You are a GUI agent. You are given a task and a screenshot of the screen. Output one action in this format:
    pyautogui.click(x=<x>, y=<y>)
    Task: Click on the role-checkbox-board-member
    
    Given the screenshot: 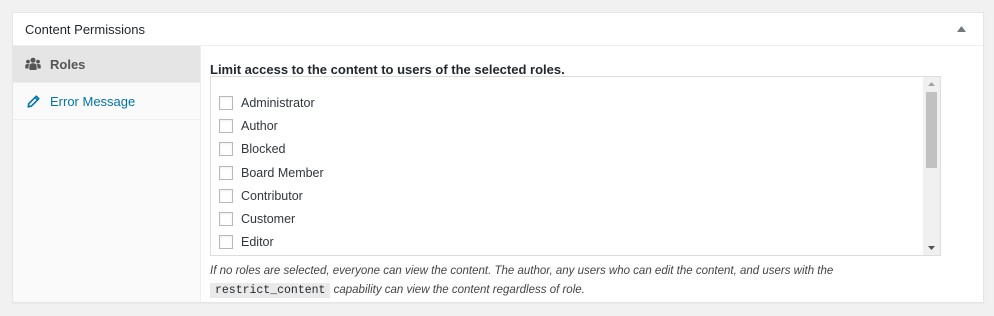 What is the action you would take?
    pyautogui.click(x=226, y=172)
    